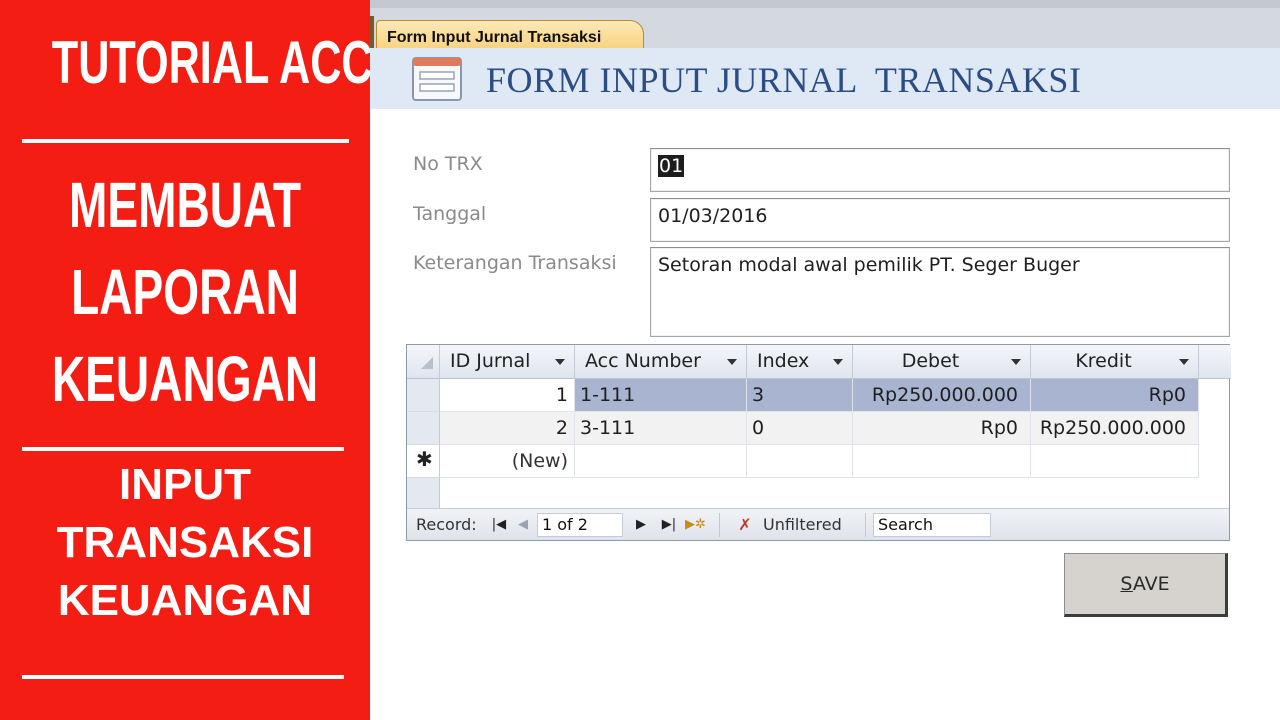 The height and width of the screenshot is (720, 1280). What do you see at coordinates (437, 79) in the screenshot?
I see `form-icon` at bounding box center [437, 79].